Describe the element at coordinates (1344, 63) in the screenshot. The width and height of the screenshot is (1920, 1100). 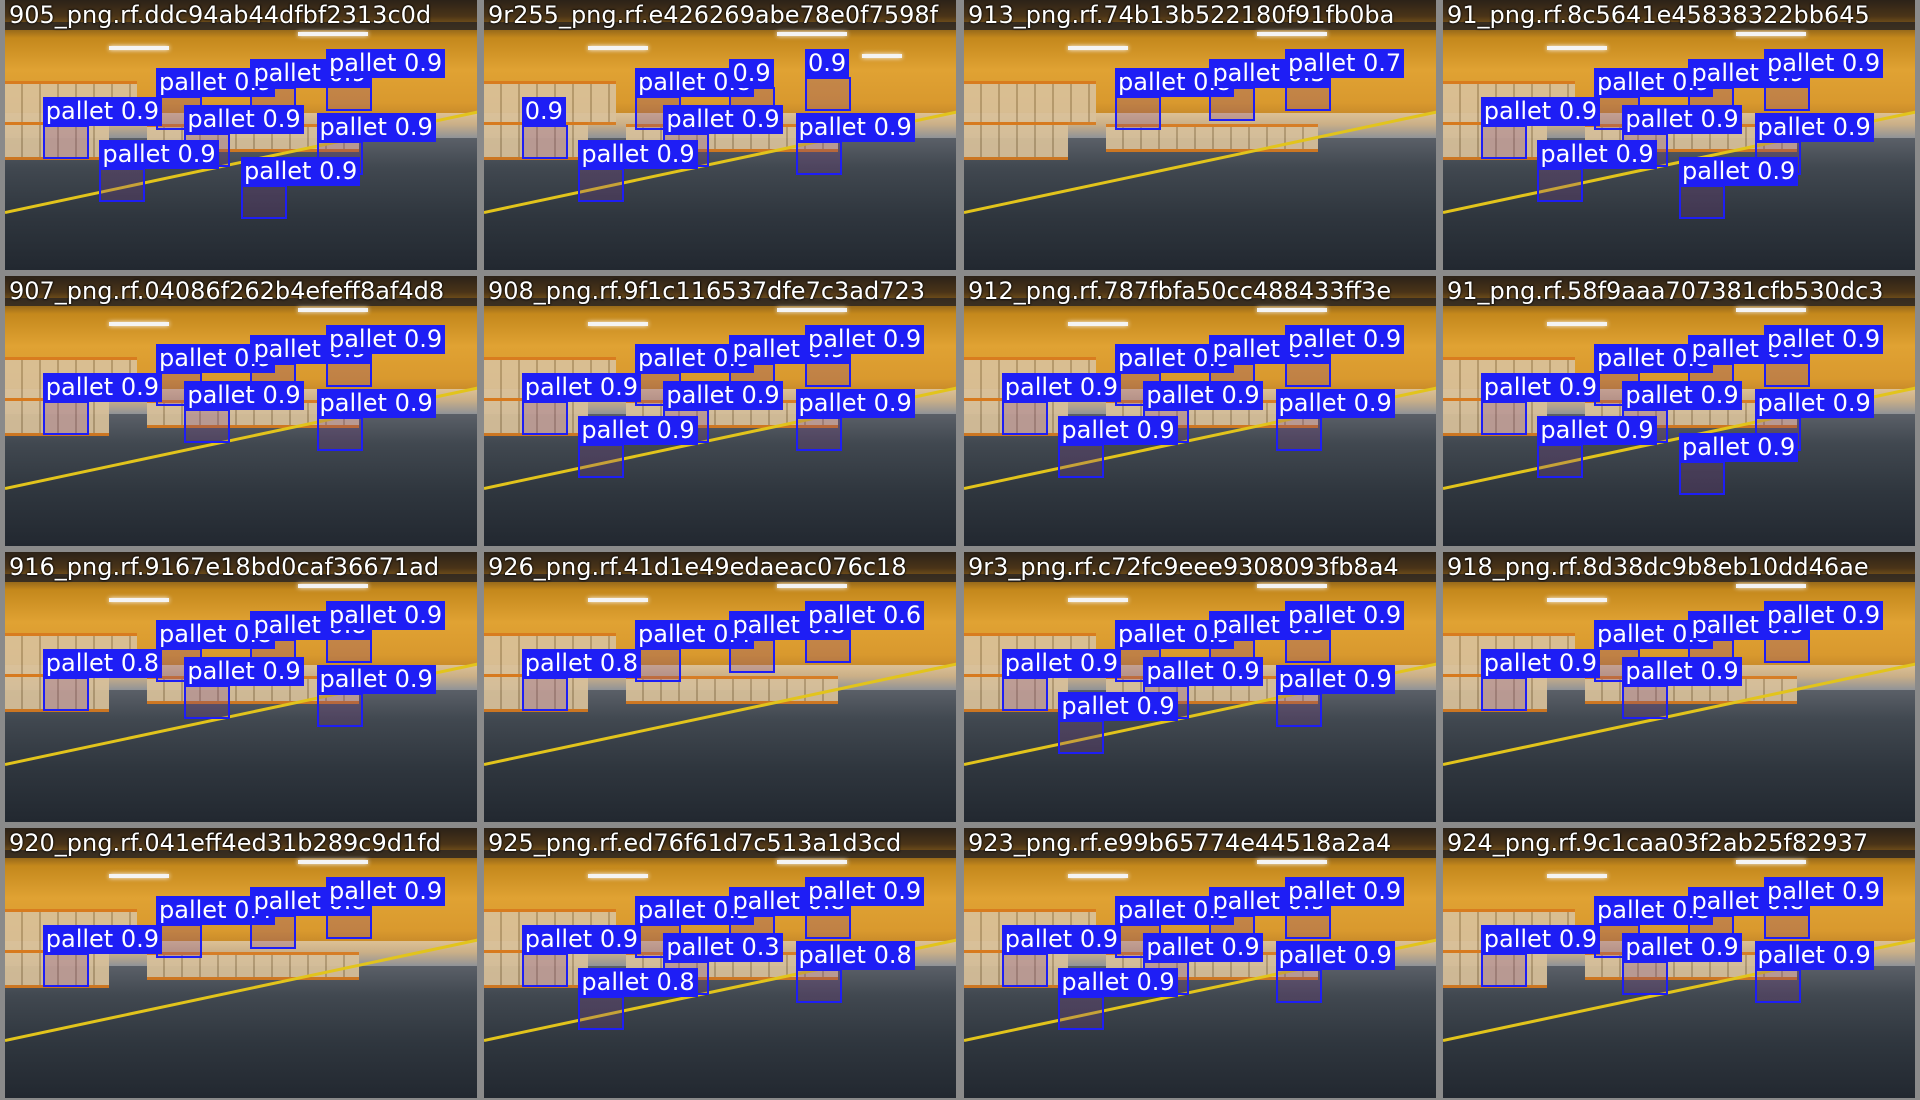
I see `detection-label: pallet 0.7` at that location.